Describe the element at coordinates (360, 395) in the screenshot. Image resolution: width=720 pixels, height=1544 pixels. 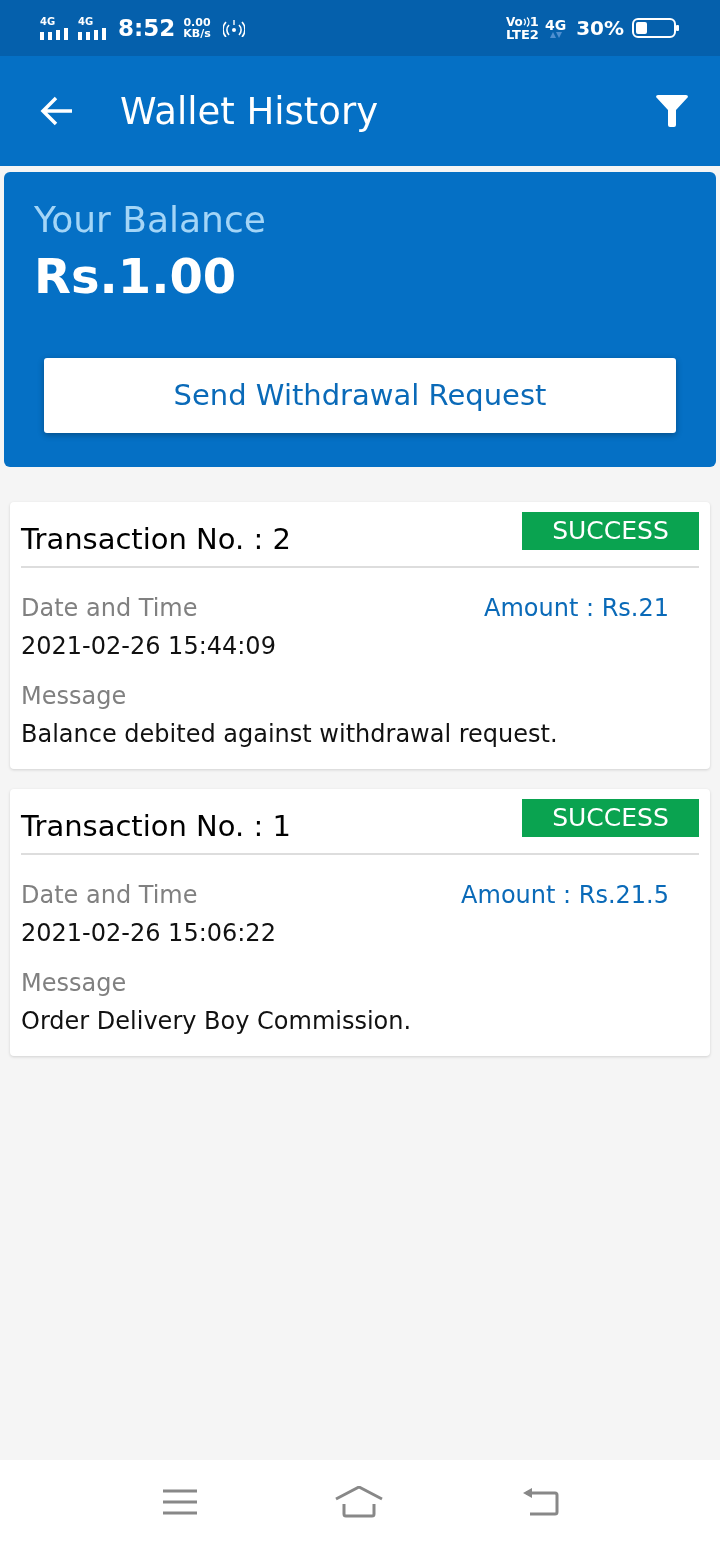
I see `withdrawal-request-button: Send Withdrawal Request` at that location.